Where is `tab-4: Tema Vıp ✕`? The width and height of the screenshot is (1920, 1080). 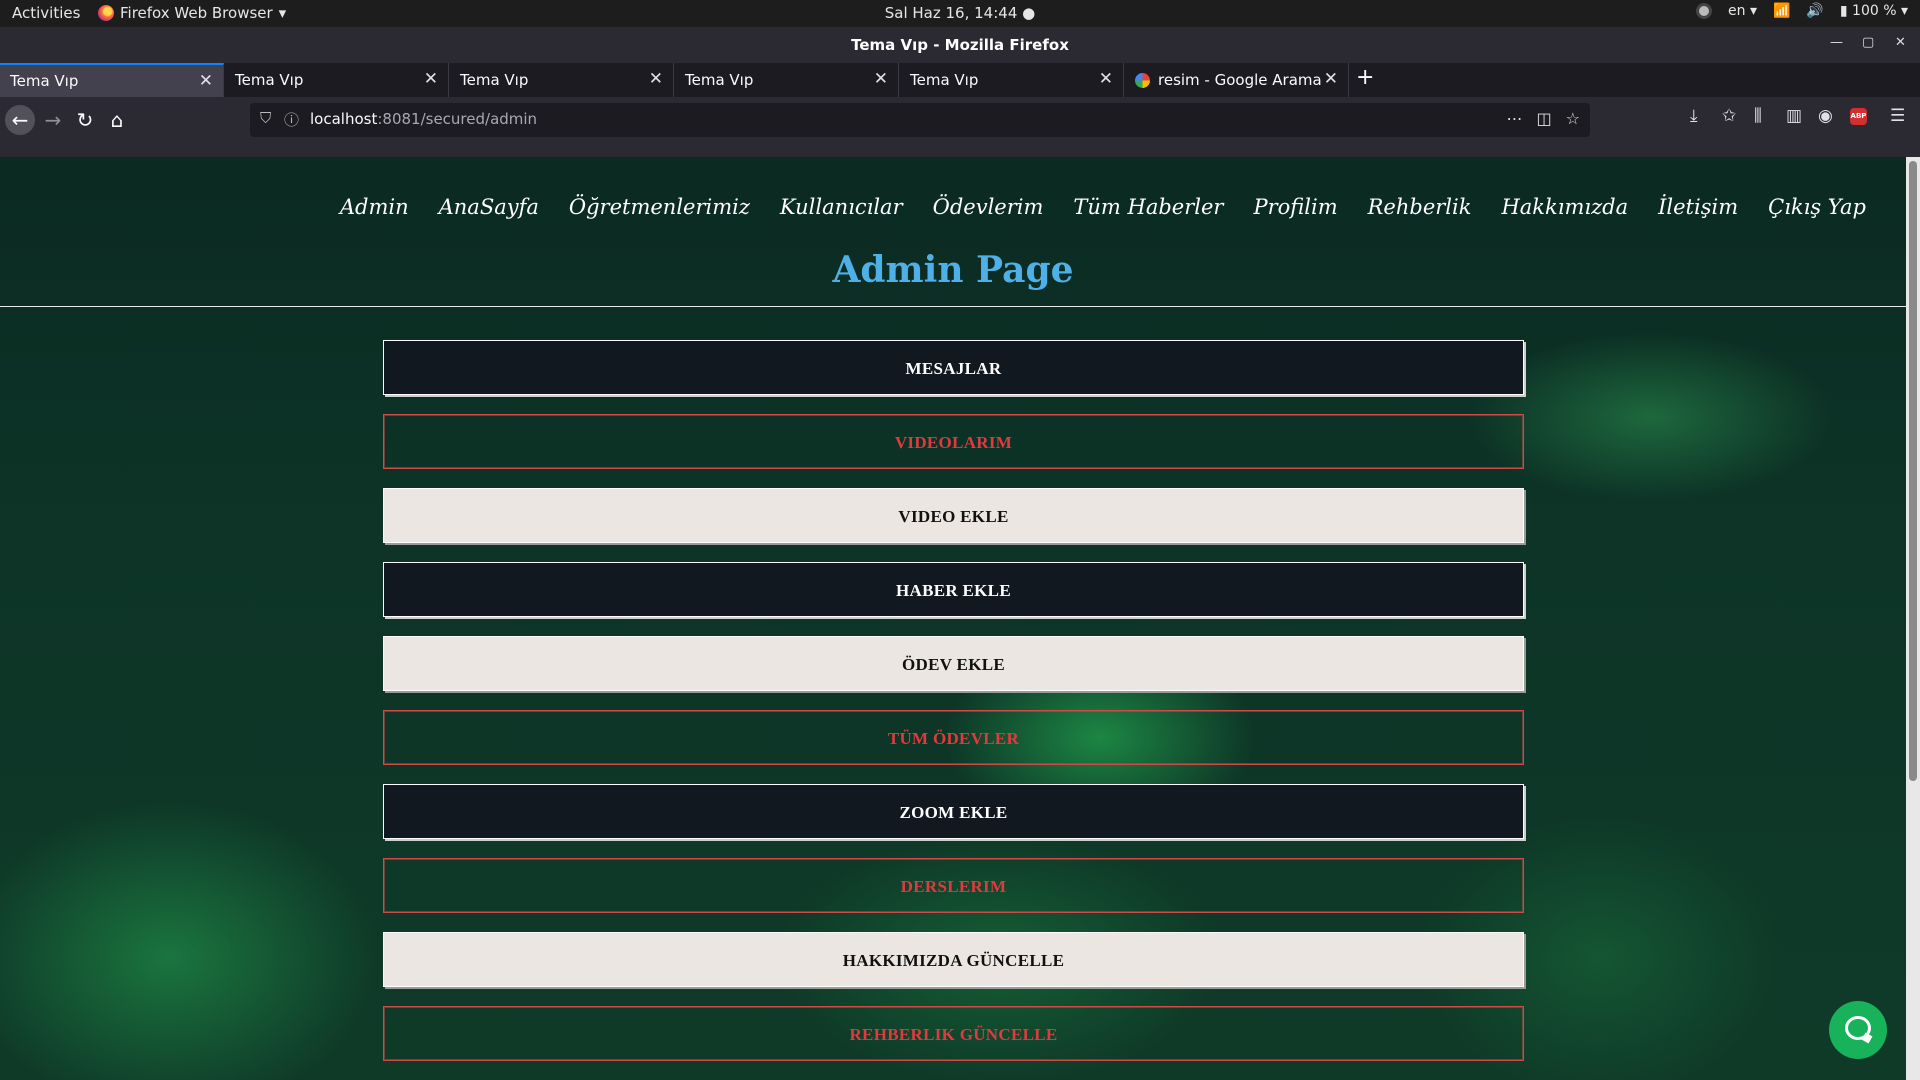
tab-4: Tema Vıp ✕ is located at coordinates (787, 80).